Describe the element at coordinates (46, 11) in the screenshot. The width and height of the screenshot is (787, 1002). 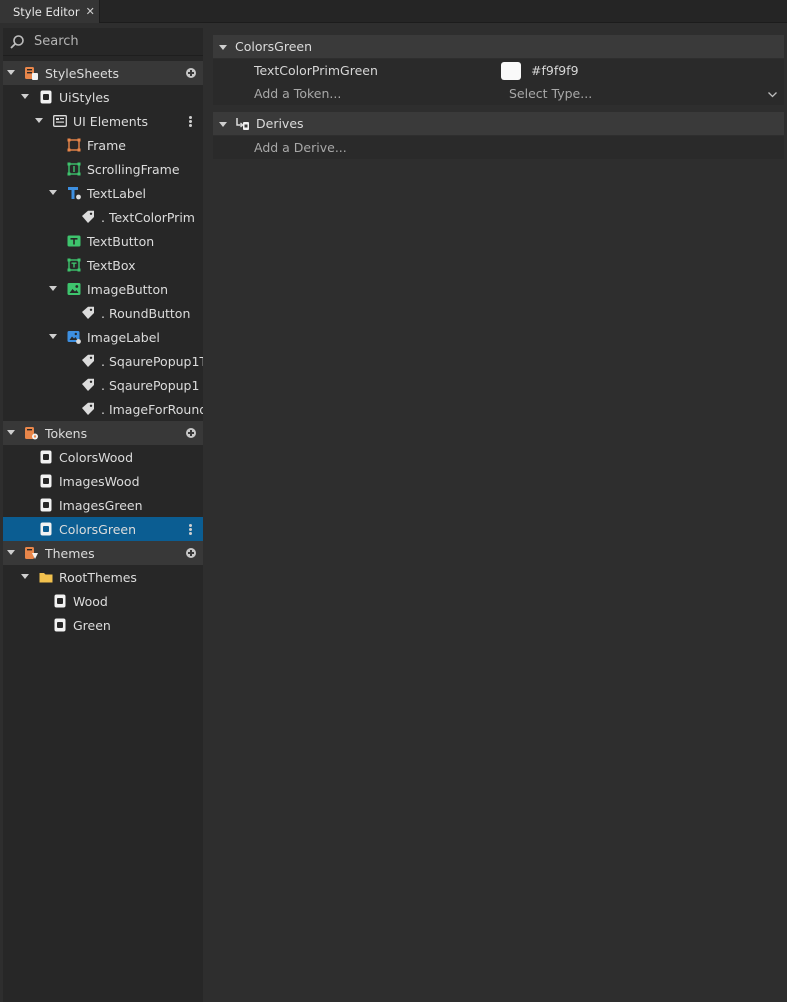
I see `tab-title: Style Editor` at that location.